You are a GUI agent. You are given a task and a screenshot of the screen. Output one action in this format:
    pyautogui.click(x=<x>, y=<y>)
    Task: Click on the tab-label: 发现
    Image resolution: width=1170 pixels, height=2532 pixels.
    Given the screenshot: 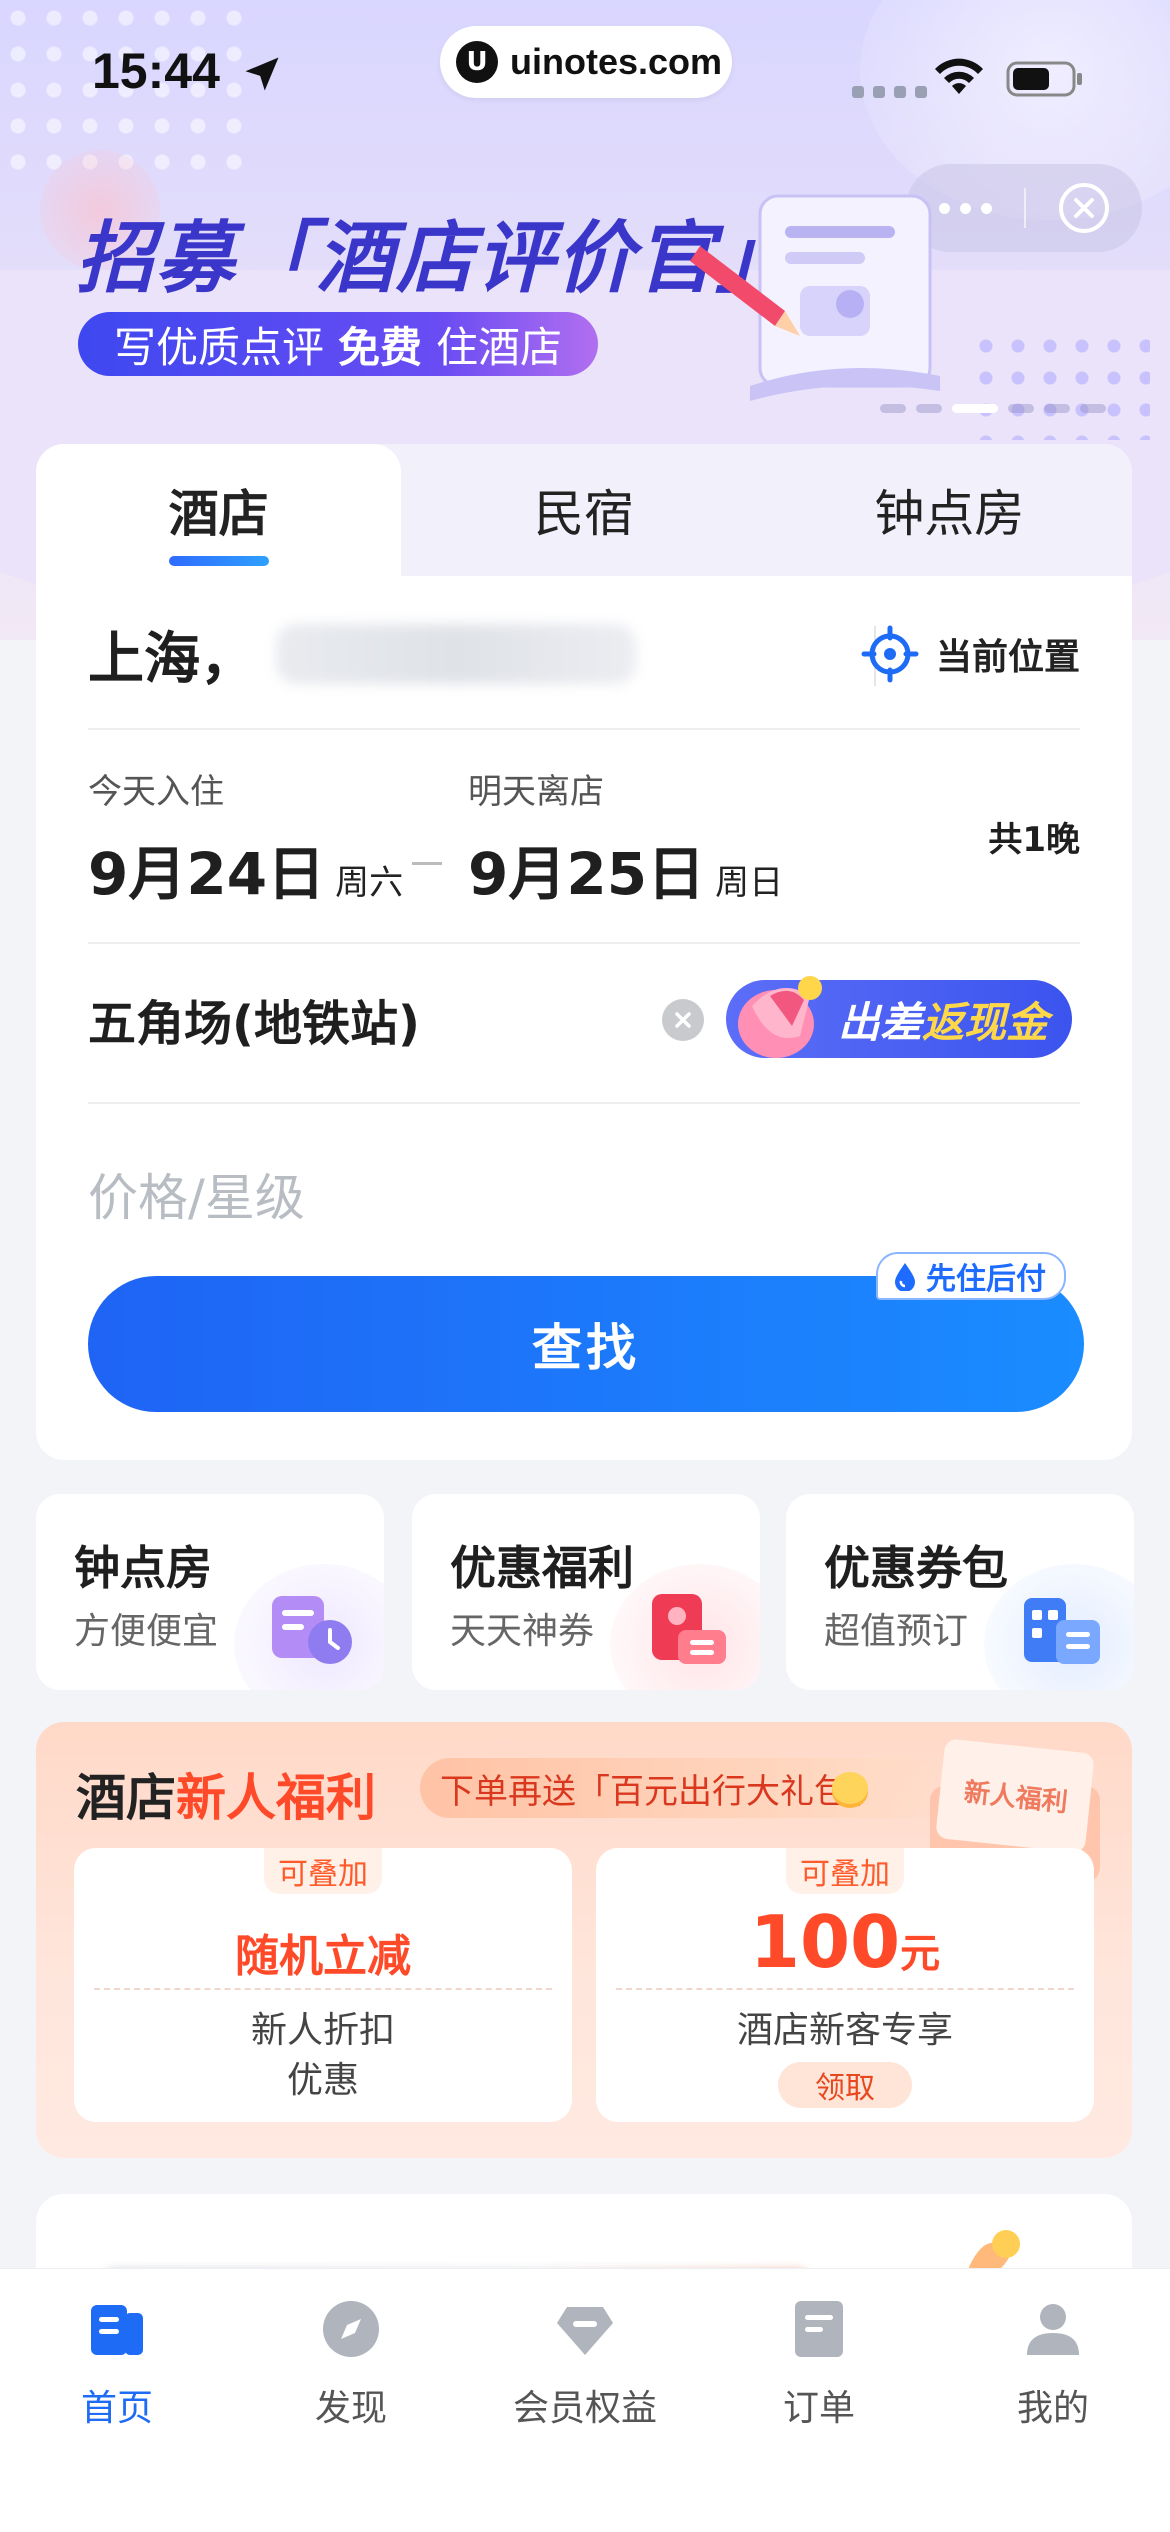 What is the action you would take?
    pyautogui.click(x=350, y=2408)
    